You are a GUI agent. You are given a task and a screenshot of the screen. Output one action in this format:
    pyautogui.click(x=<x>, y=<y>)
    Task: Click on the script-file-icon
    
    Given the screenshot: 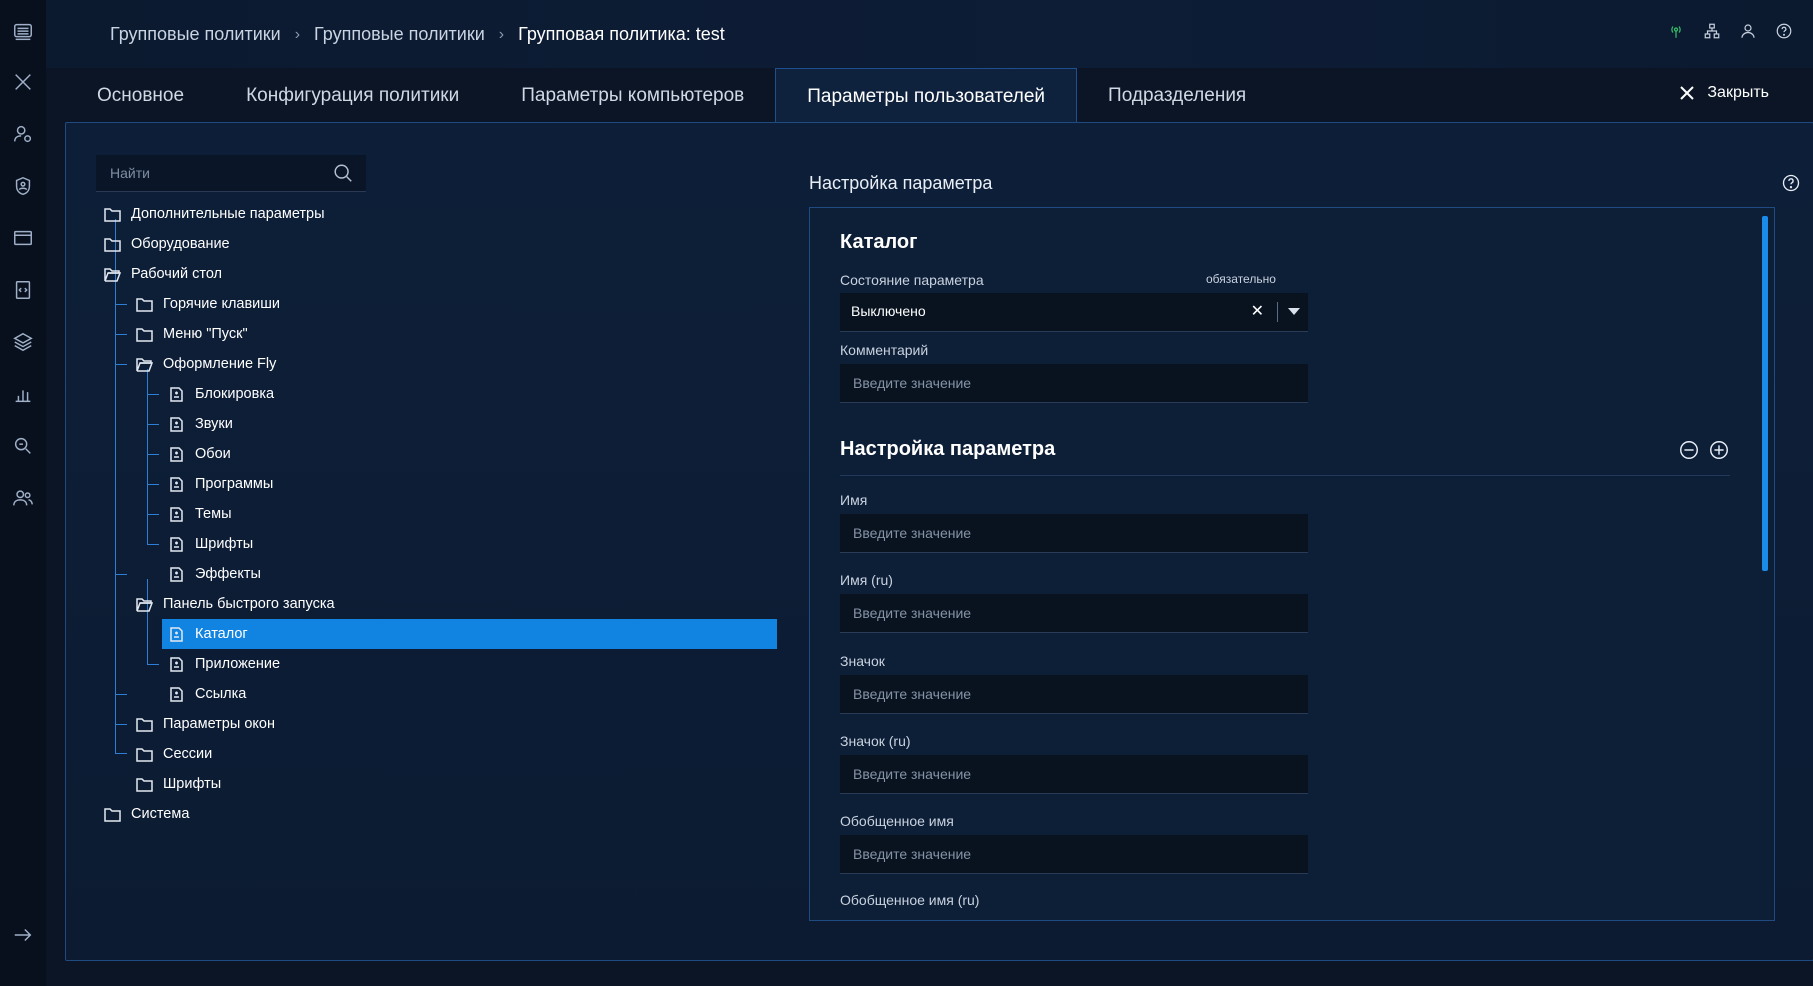 What is the action you would take?
    pyautogui.click(x=23, y=290)
    